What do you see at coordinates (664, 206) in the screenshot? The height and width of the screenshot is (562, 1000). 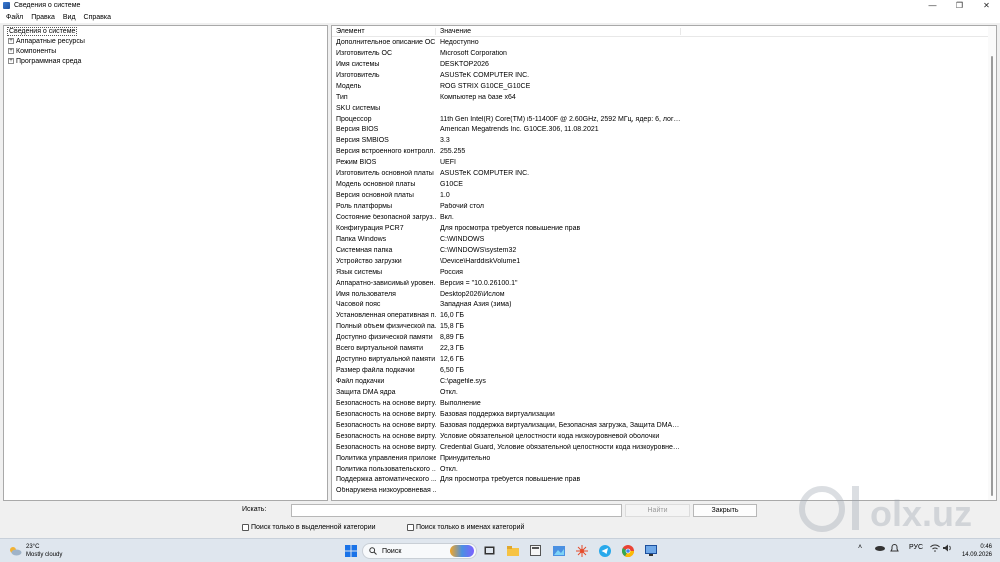 I see `table-row: Роль платформы Рабочий стол` at bounding box center [664, 206].